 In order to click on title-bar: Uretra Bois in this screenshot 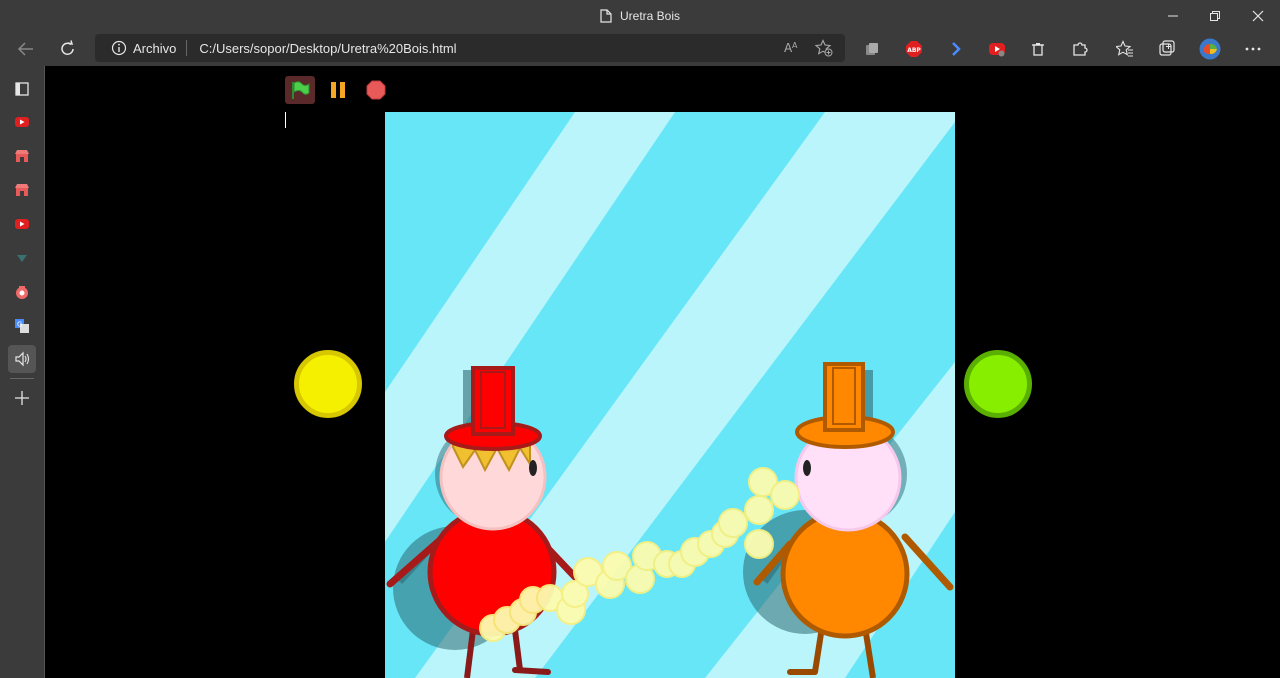, I will do `click(640, 16)`.